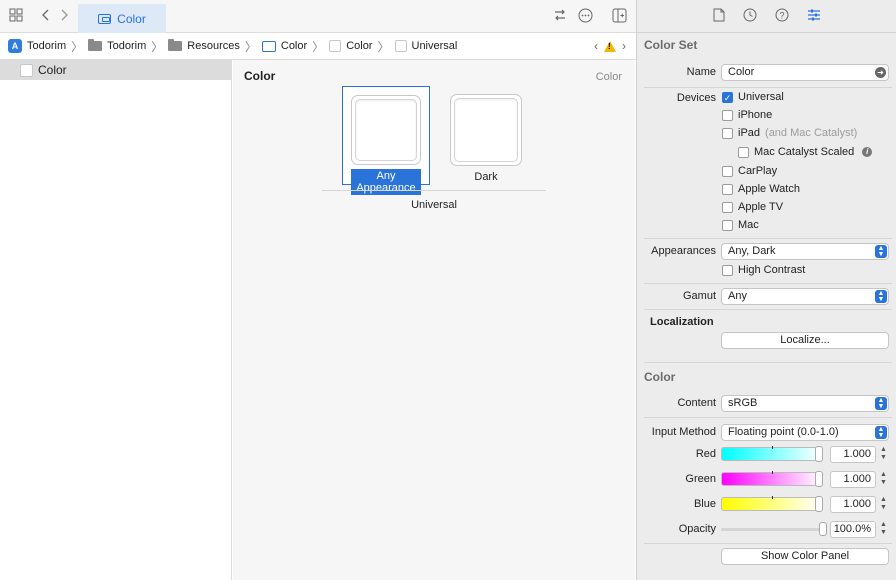  Describe the element at coordinates (761, 97) in the screenshot. I see `checkbox-label: Universal` at that location.